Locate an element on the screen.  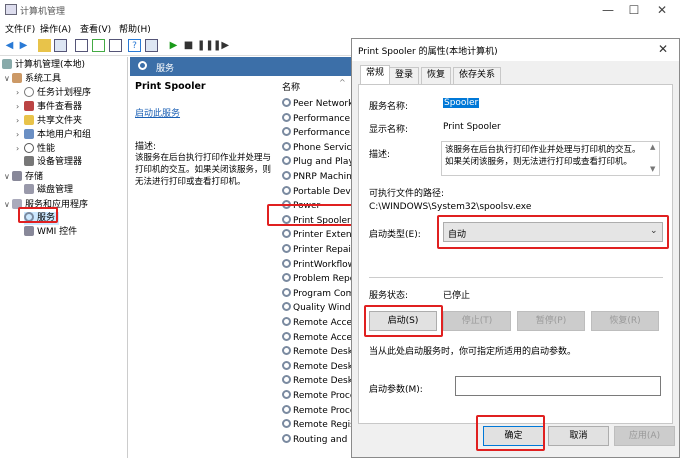
cancel-button: 取消 is located at coordinates (578, 436).